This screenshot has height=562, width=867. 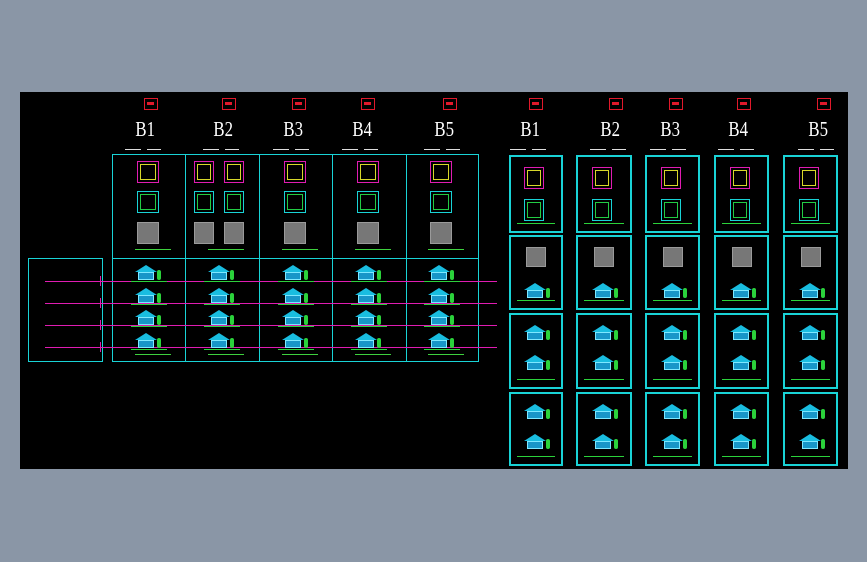 What do you see at coordinates (442, 326) in the screenshot?
I see `left-elev-ground-c5-r3` at bounding box center [442, 326].